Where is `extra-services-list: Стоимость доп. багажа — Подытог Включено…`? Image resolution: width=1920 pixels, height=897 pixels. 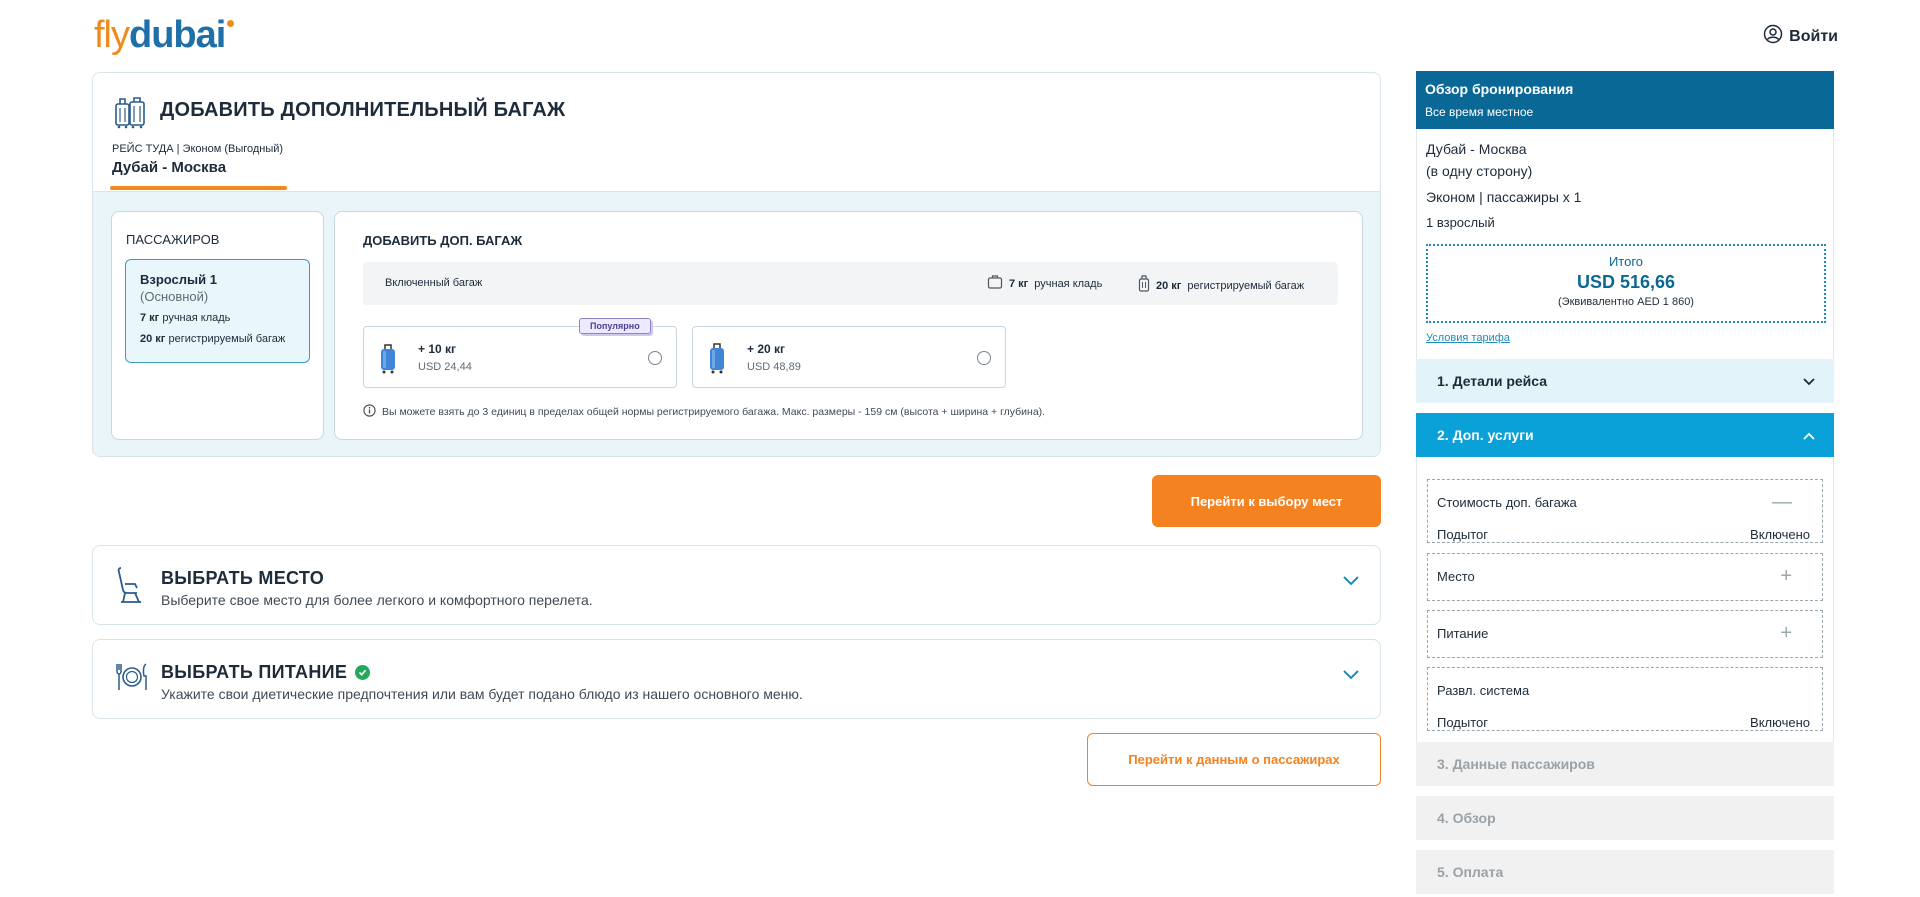 extra-services-list: Стоимость доп. багажа — Подытог Включено… is located at coordinates (1625, 599).